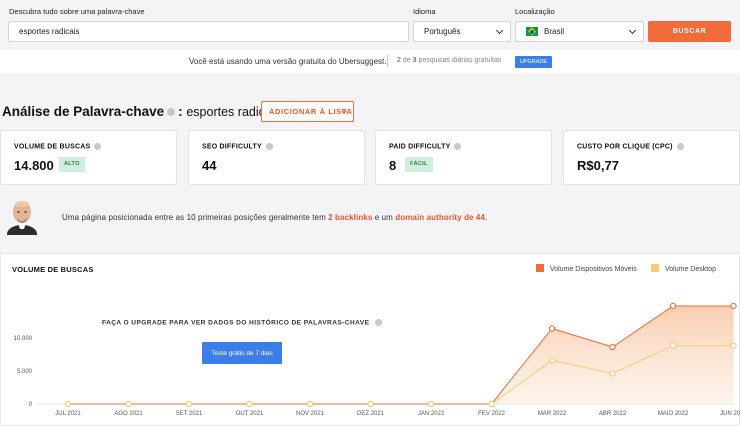 This screenshot has width=740, height=426. I want to click on y-tick-label: 5.000, so click(25, 372).